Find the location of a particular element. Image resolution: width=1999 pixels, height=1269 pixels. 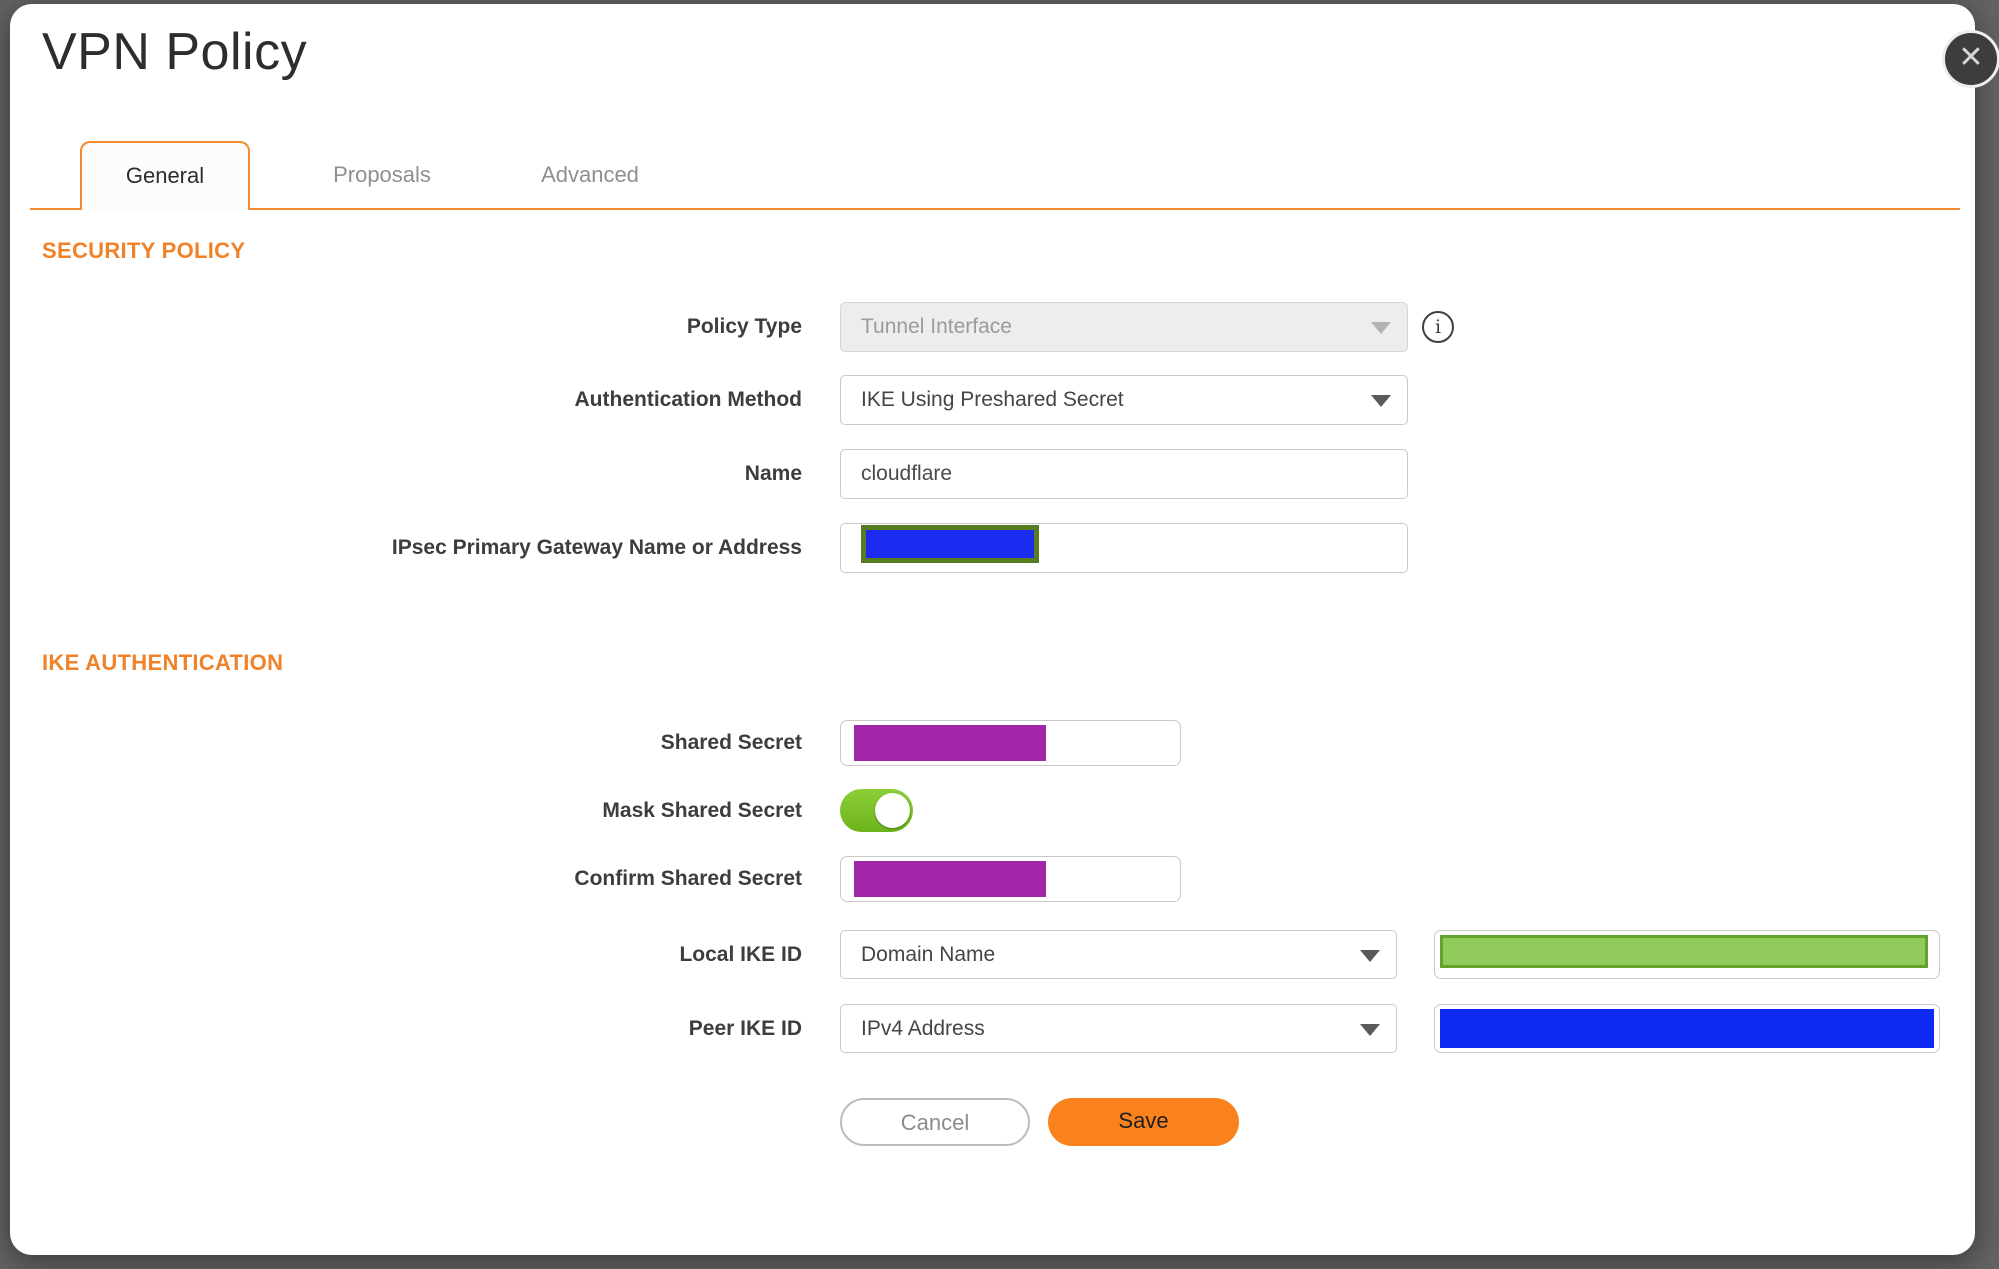

close-icon: ✕ is located at coordinates (1971, 57).